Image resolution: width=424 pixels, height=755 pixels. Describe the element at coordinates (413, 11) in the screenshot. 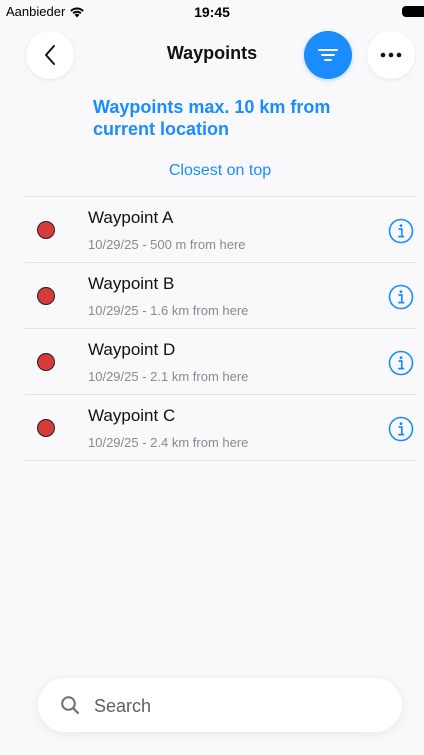

I see `battery-icon` at that location.